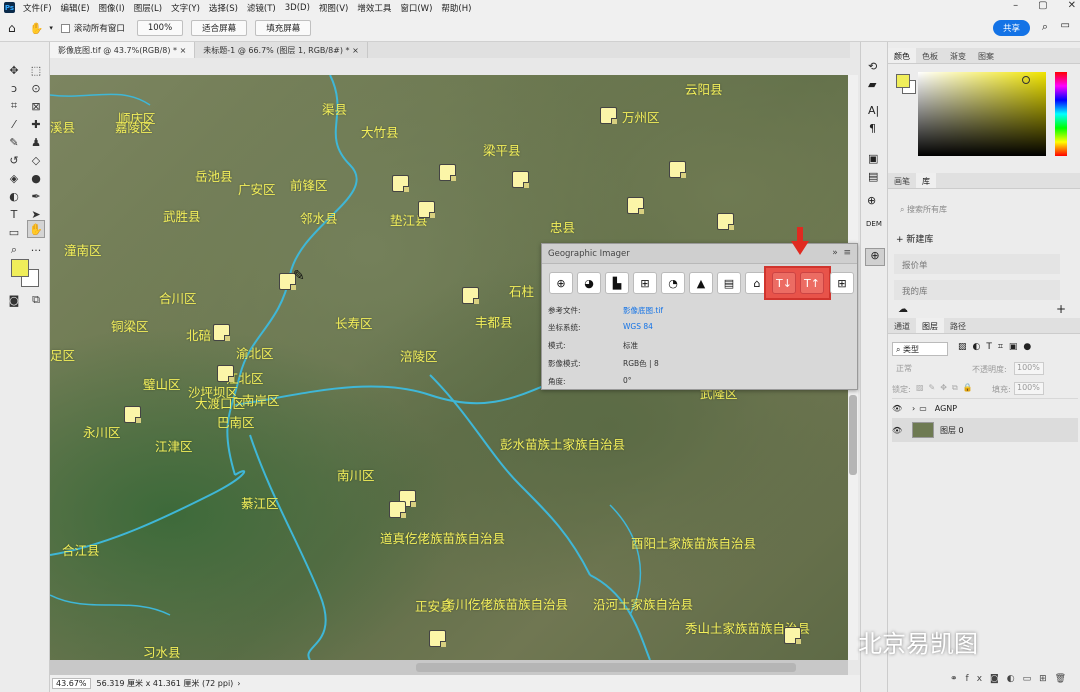 The image size is (1080, 692). I want to click on tab-paths: 路径, so click(958, 325).